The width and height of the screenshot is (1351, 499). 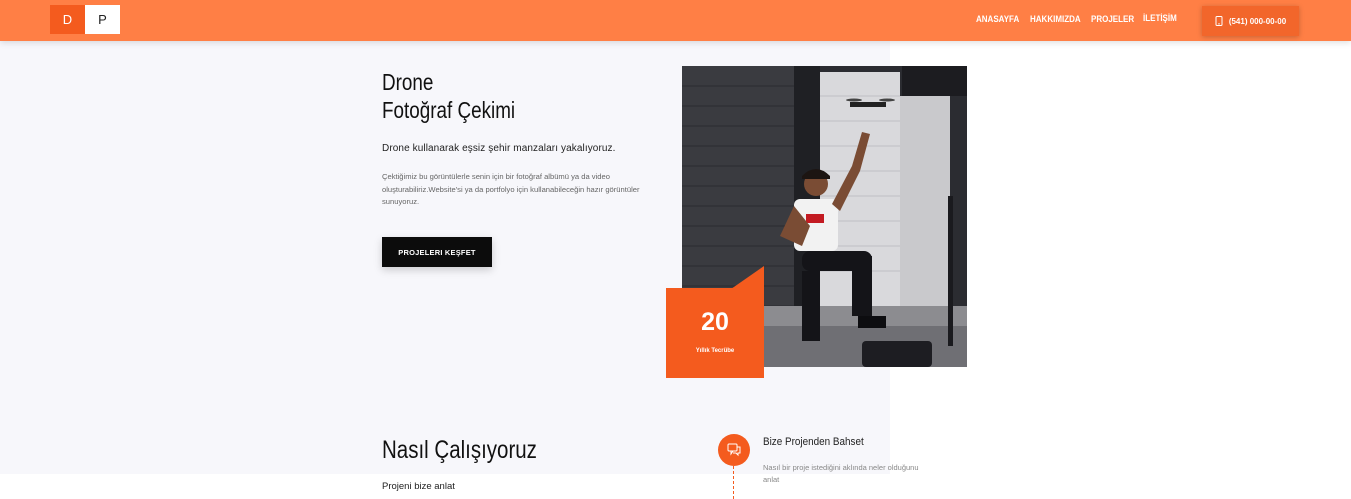 What do you see at coordinates (448, 96) in the screenshot?
I see `hero-title: Drone Fotoğraf Çekimi` at bounding box center [448, 96].